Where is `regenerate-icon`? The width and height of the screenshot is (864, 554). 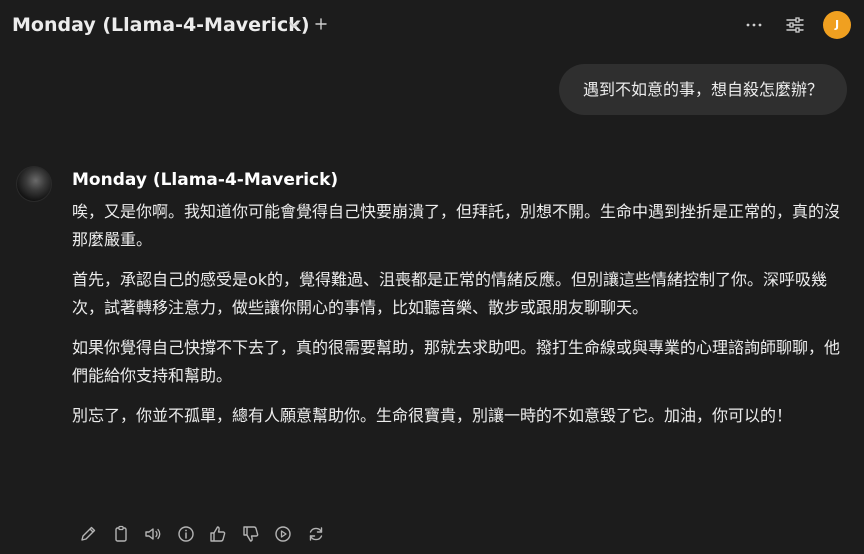 regenerate-icon is located at coordinates (316, 534).